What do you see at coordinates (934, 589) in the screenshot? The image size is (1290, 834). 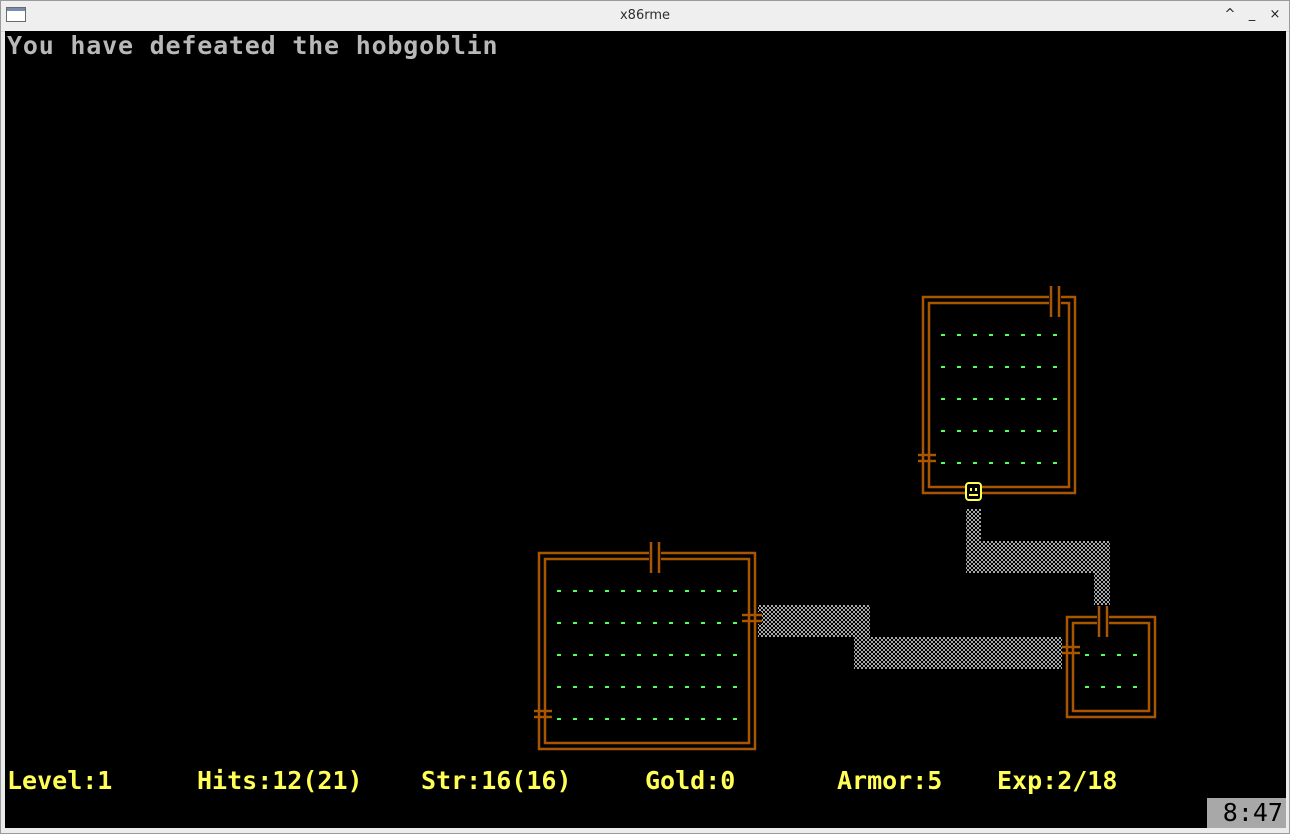 I see `passages` at bounding box center [934, 589].